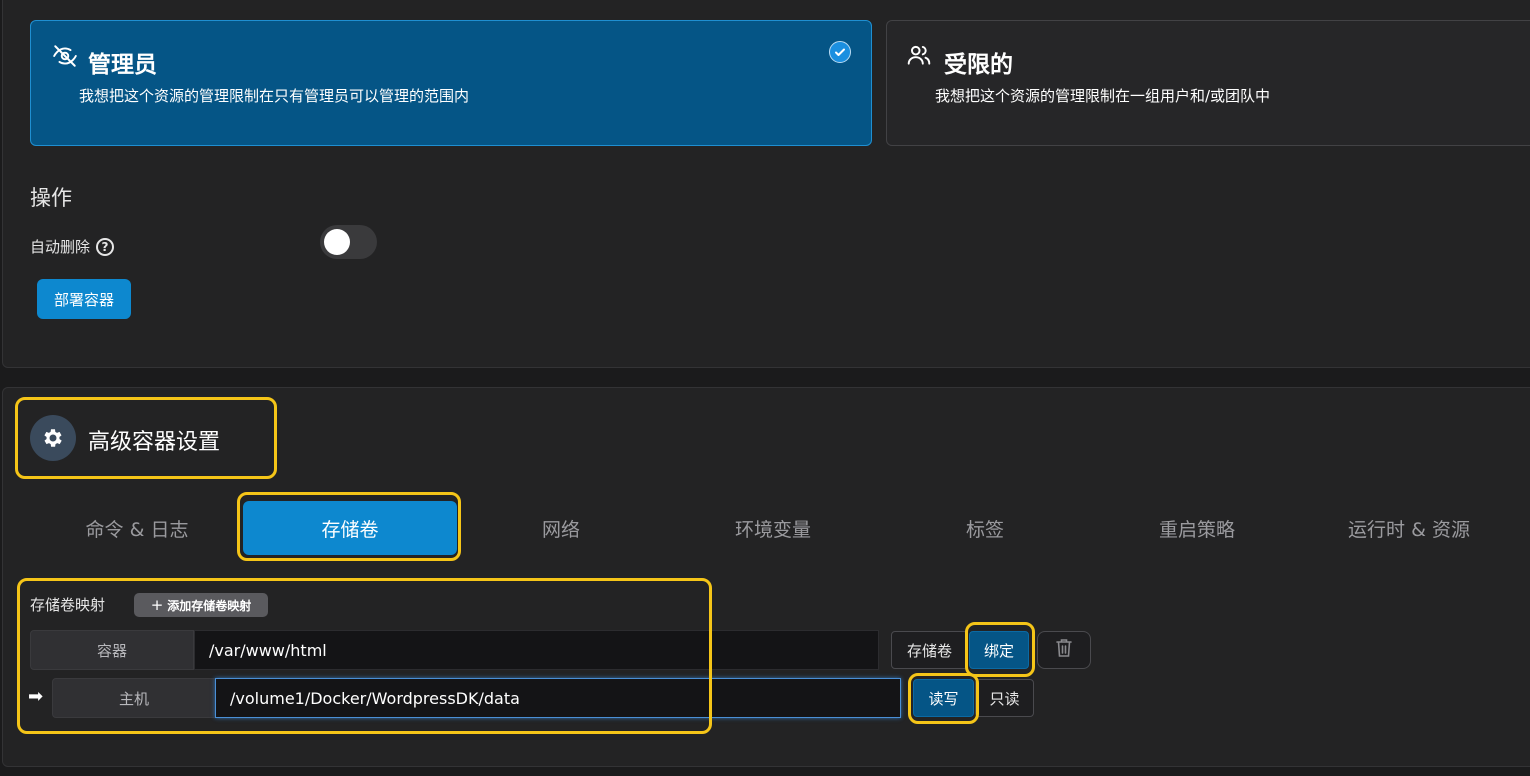 The height and width of the screenshot is (776, 1530). I want to click on tab-runtime-resources: 运行时 & 资源, so click(1409, 528).